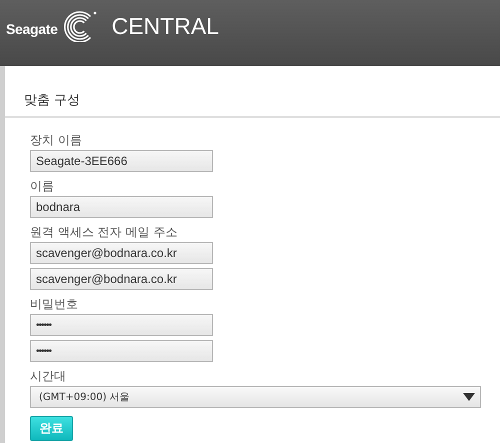 The image size is (500, 443). I want to click on product-name: CENTRAL, so click(165, 26).